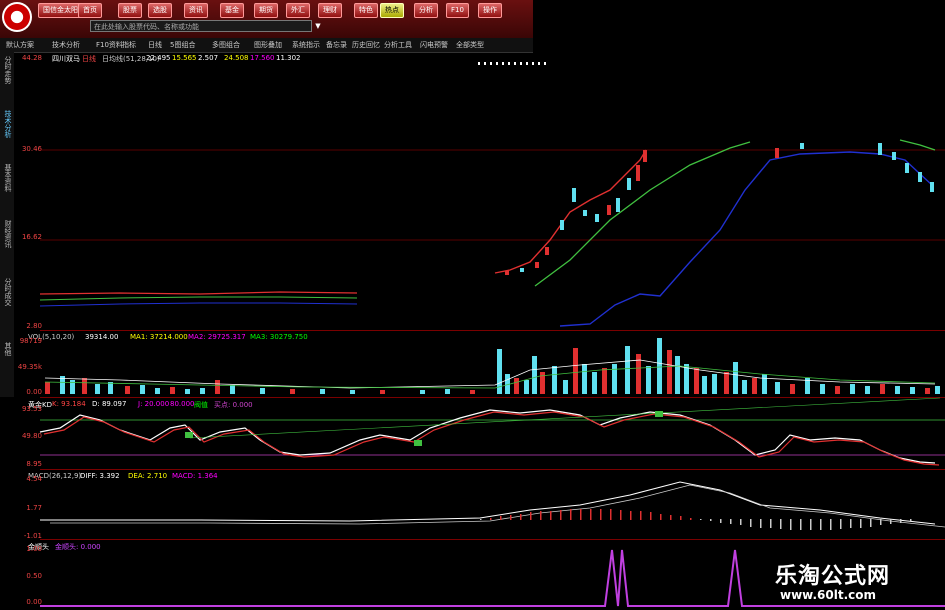 The image size is (945, 610). Describe the element at coordinates (917, 145) in the screenshot. I see `ma-green-tail` at that location.